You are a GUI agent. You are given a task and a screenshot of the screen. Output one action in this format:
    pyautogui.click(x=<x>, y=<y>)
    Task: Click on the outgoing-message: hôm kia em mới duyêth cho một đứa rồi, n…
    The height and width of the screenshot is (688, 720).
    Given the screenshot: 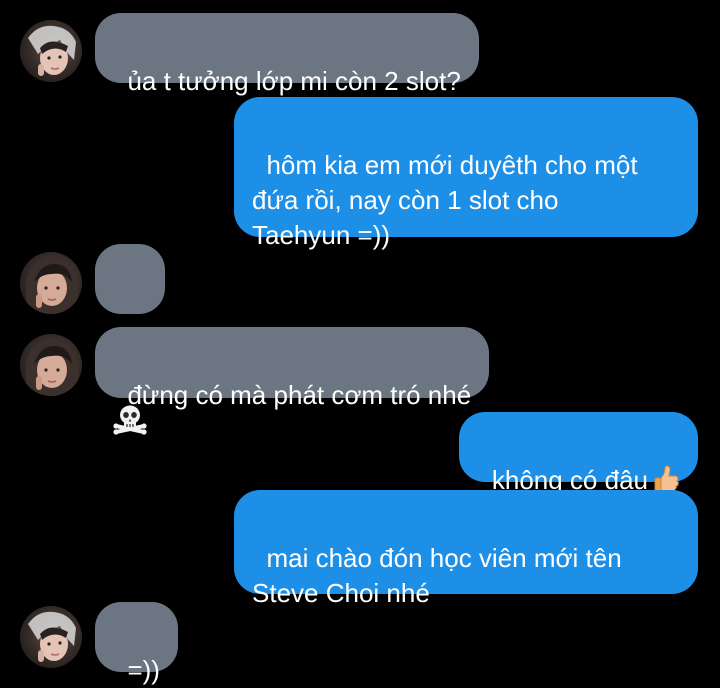 What is the action you would take?
    pyautogui.click(x=466, y=173)
    